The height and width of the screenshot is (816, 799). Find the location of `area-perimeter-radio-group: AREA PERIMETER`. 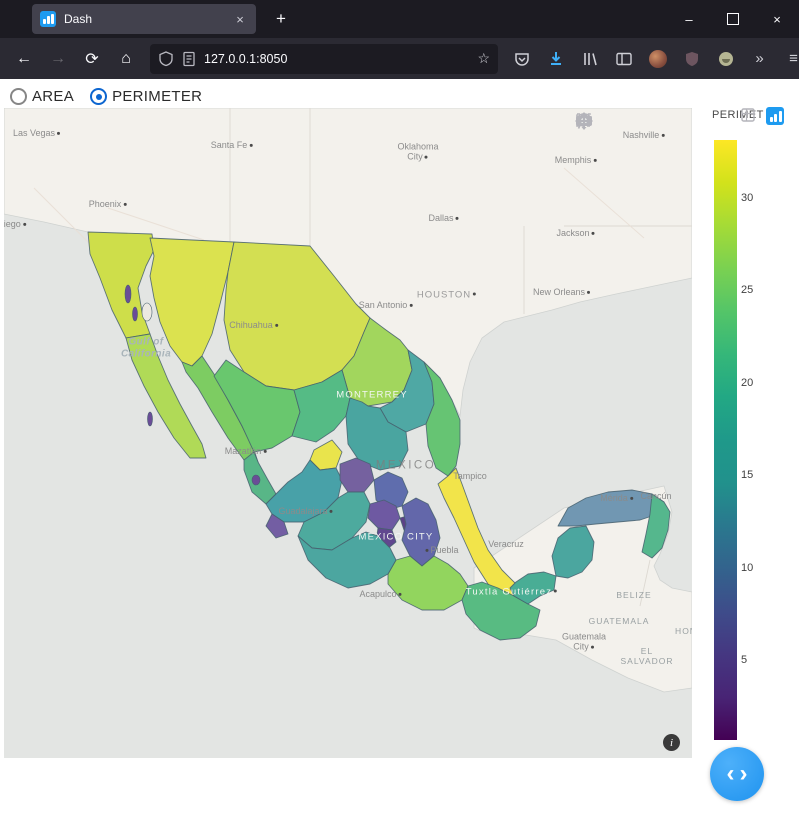

area-perimeter-radio-group: AREA PERIMETER is located at coordinates (106, 96).